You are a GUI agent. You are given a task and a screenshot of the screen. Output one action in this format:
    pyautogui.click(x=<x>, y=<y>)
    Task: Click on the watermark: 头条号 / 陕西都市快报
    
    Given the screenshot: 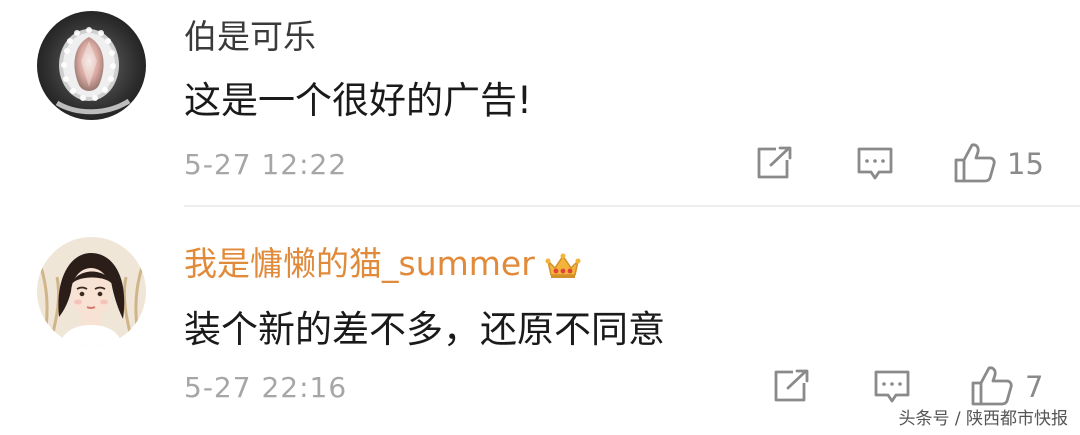 What is the action you would take?
    pyautogui.click(x=983, y=419)
    